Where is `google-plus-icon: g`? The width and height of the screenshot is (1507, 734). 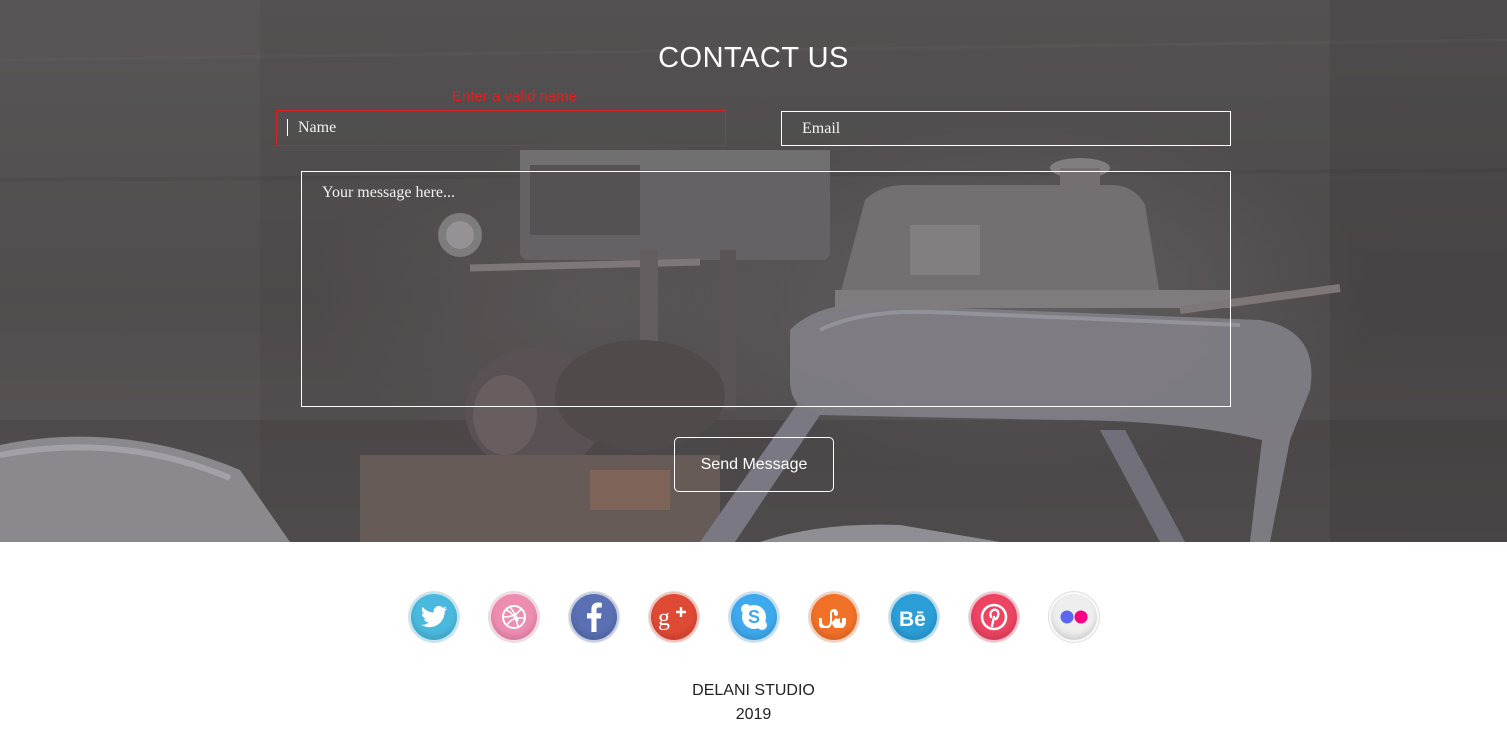 google-plus-icon: g is located at coordinates (674, 617).